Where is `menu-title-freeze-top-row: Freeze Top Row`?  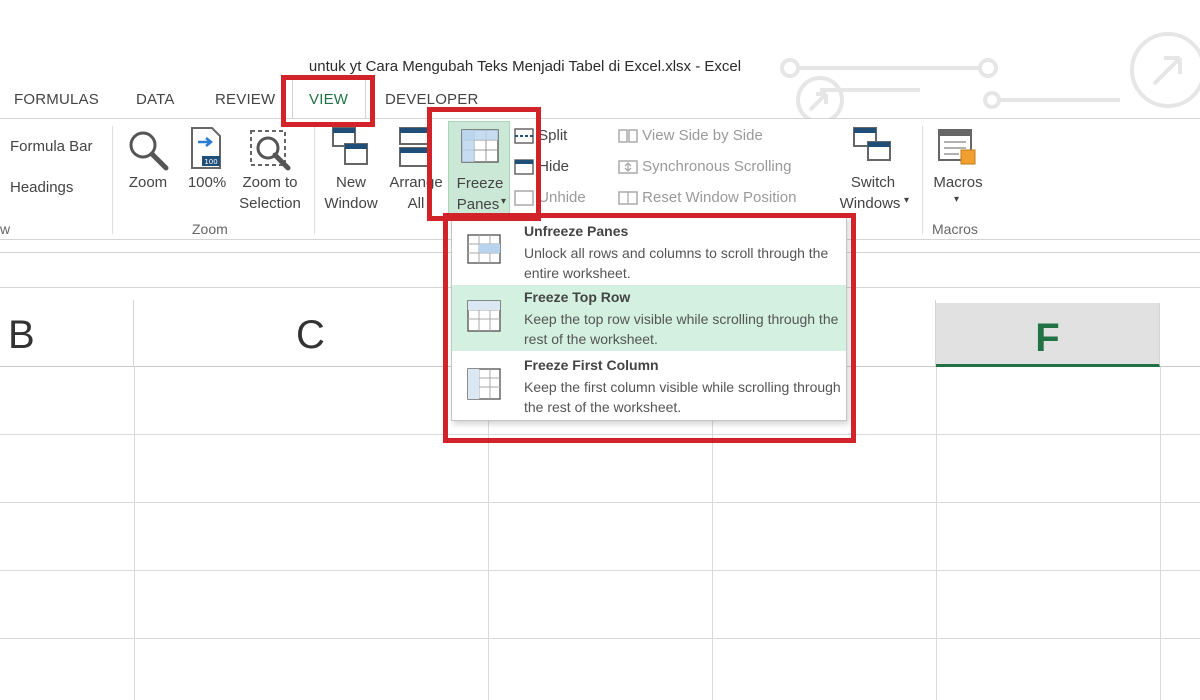
menu-title-freeze-top-row: Freeze Top Row is located at coordinates (577, 297).